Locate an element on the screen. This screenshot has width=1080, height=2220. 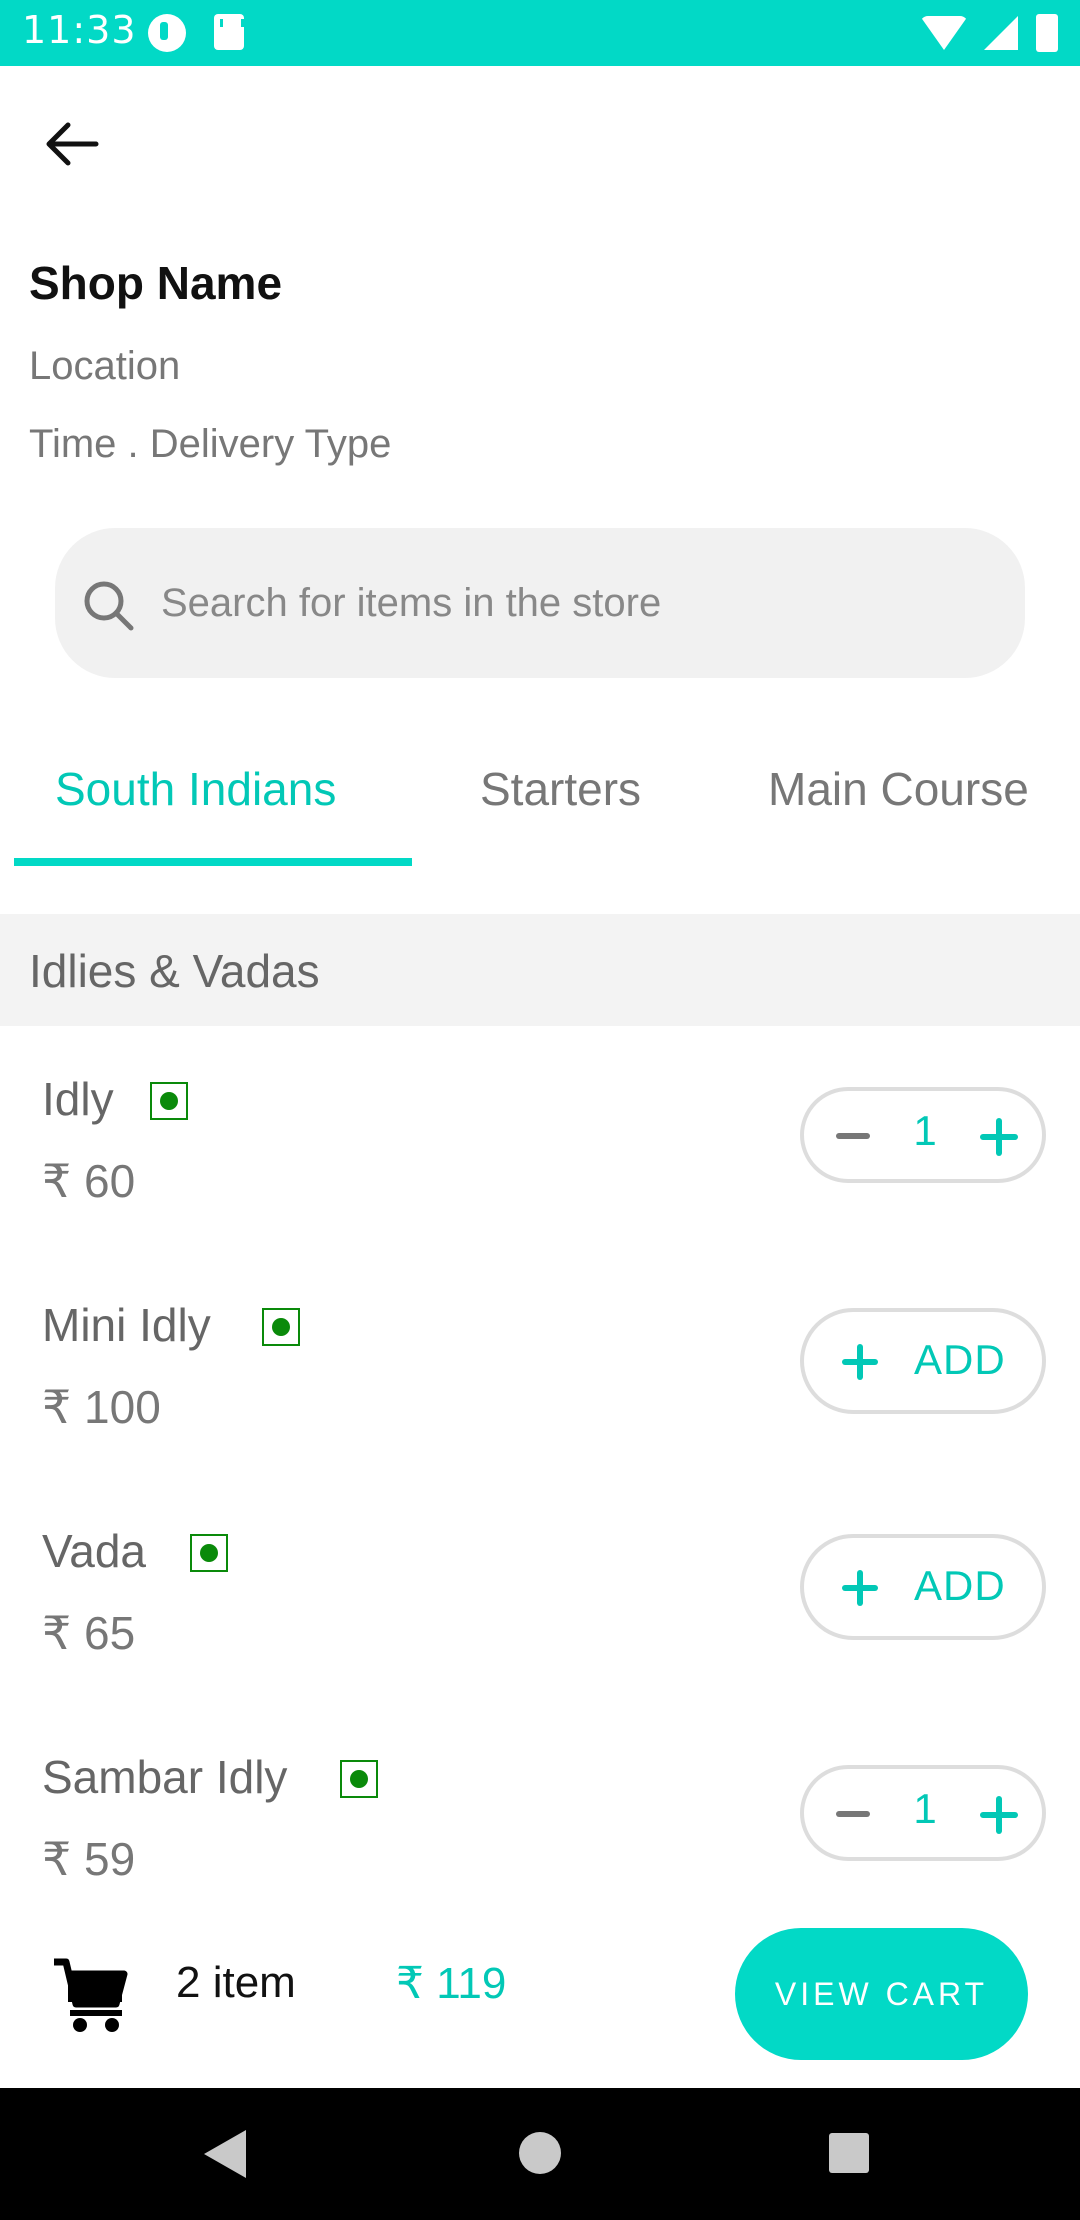
category-tabs: South Indians Starters Main Course is located at coordinates (540, 805).